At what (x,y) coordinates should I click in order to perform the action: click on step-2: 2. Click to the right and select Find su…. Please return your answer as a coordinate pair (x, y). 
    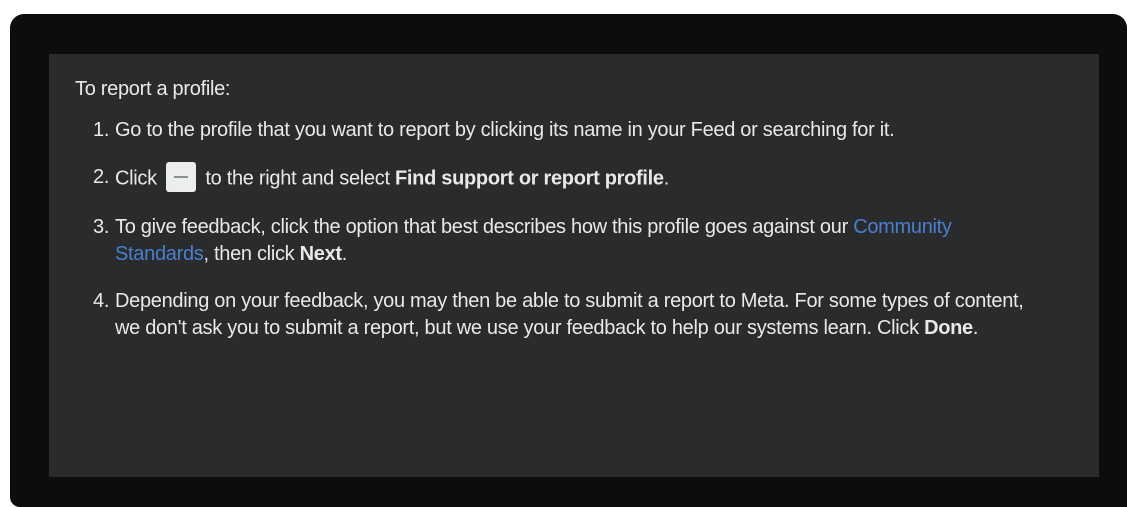
    Looking at the image, I should click on (568, 178).